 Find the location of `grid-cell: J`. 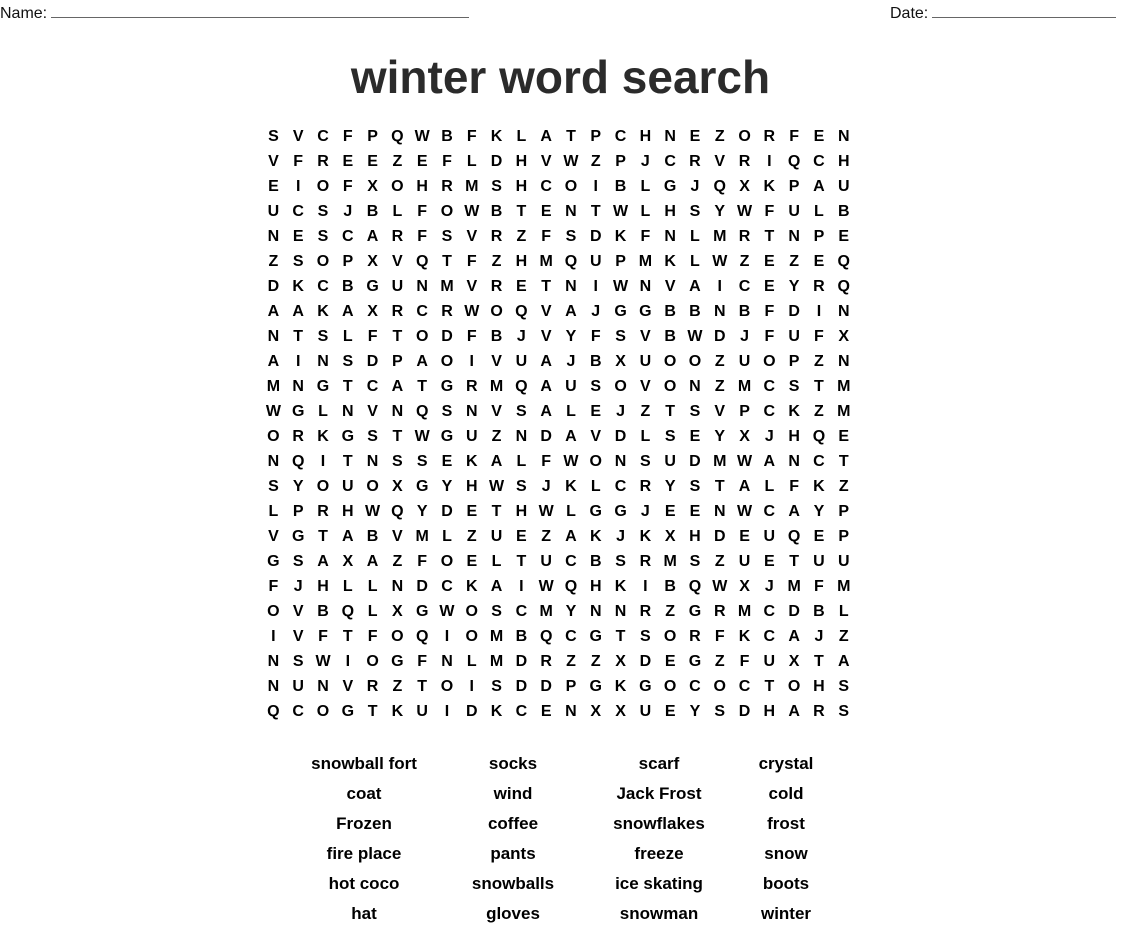

grid-cell: J is located at coordinates (645, 512).